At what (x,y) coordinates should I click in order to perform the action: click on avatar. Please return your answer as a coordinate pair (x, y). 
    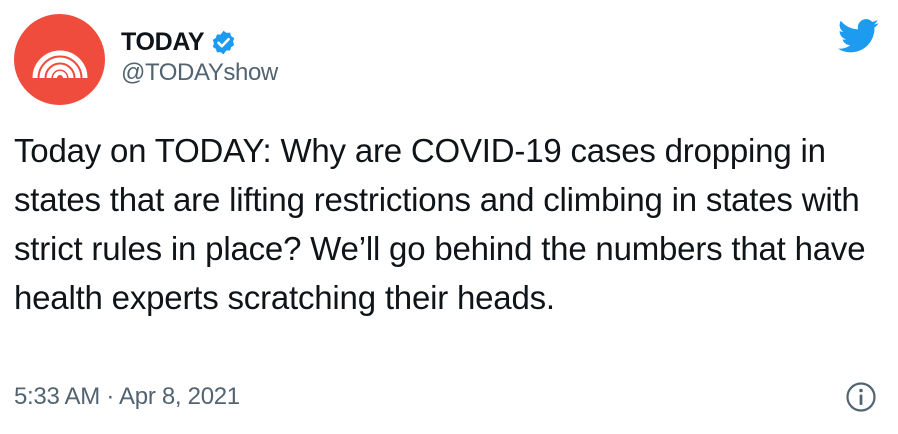
    Looking at the image, I should click on (59, 59).